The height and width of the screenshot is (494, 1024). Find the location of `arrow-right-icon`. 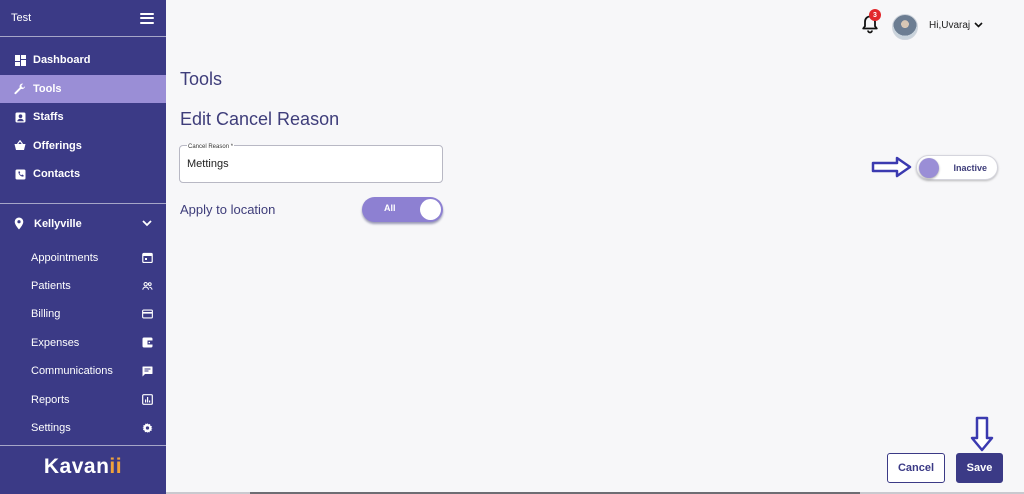

arrow-right-icon is located at coordinates (892, 169).